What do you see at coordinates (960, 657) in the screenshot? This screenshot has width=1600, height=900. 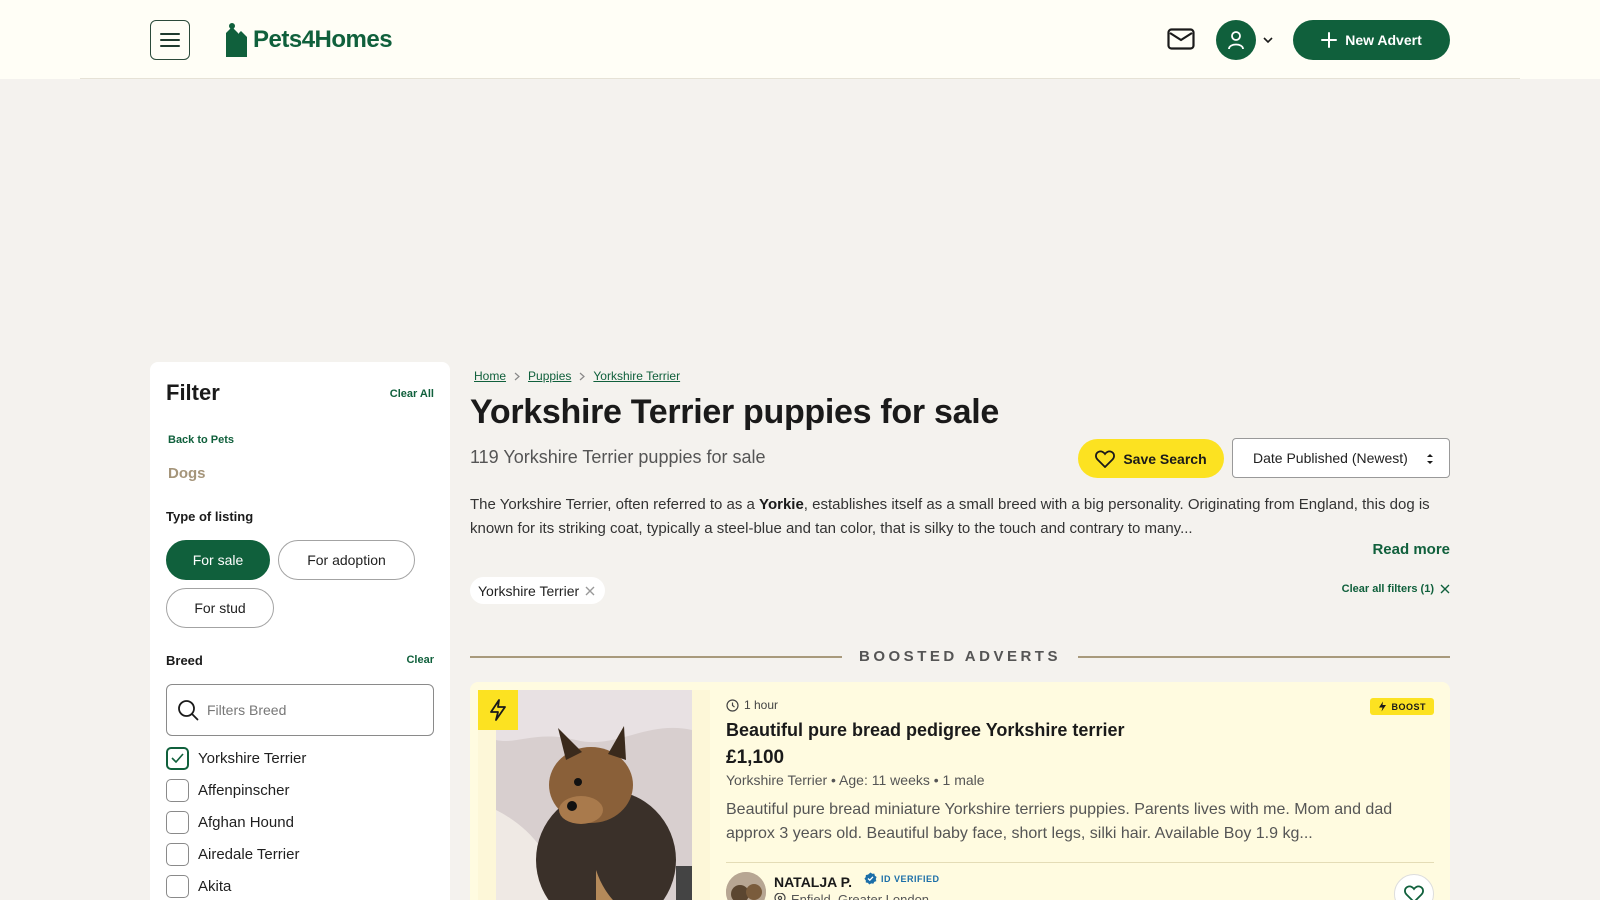 I see `boosted-adverts-heading: BOOSTED ADVERTS` at bounding box center [960, 657].